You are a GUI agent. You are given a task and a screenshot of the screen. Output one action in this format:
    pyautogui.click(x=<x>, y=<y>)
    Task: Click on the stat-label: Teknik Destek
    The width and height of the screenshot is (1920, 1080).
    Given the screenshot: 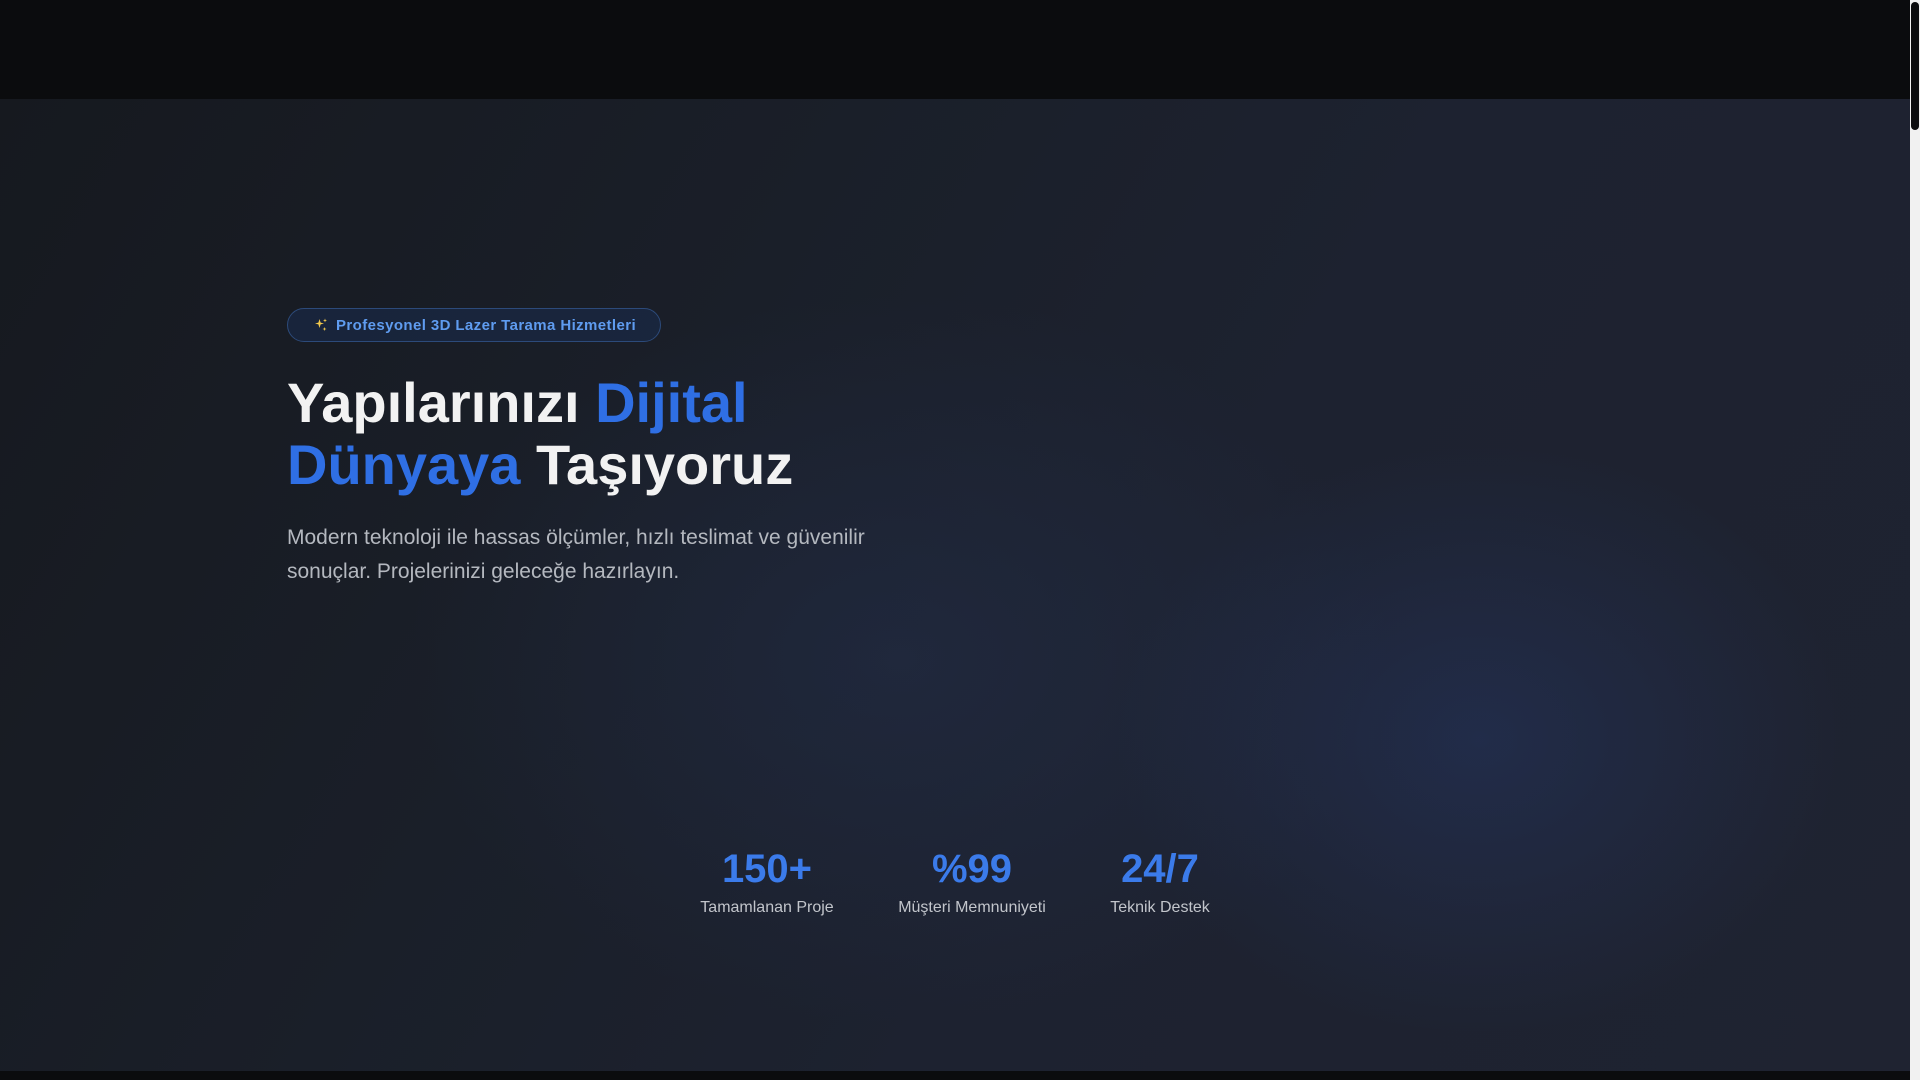 What is the action you would take?
    pyautogui.click(x=1160, y=907)
    